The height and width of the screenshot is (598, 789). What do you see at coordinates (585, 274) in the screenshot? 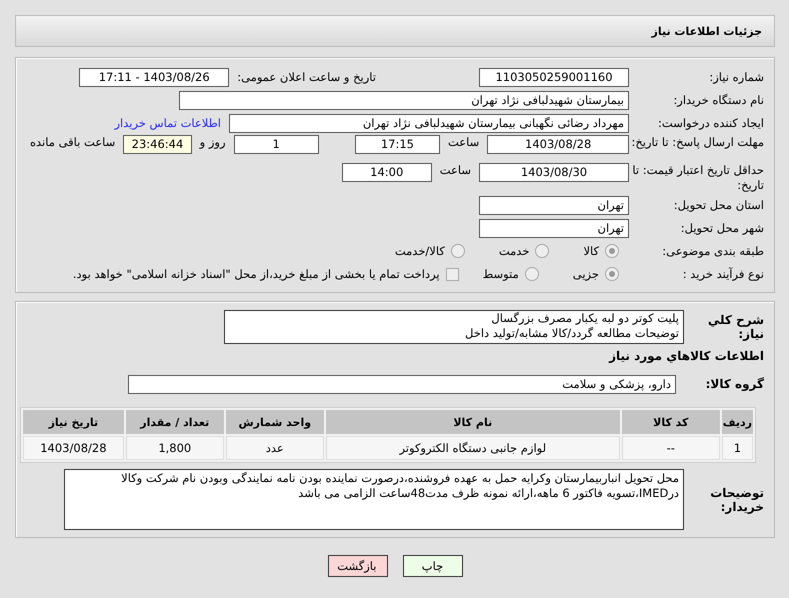
I see `option-label: جزیی` at bounding box center [585, 274].